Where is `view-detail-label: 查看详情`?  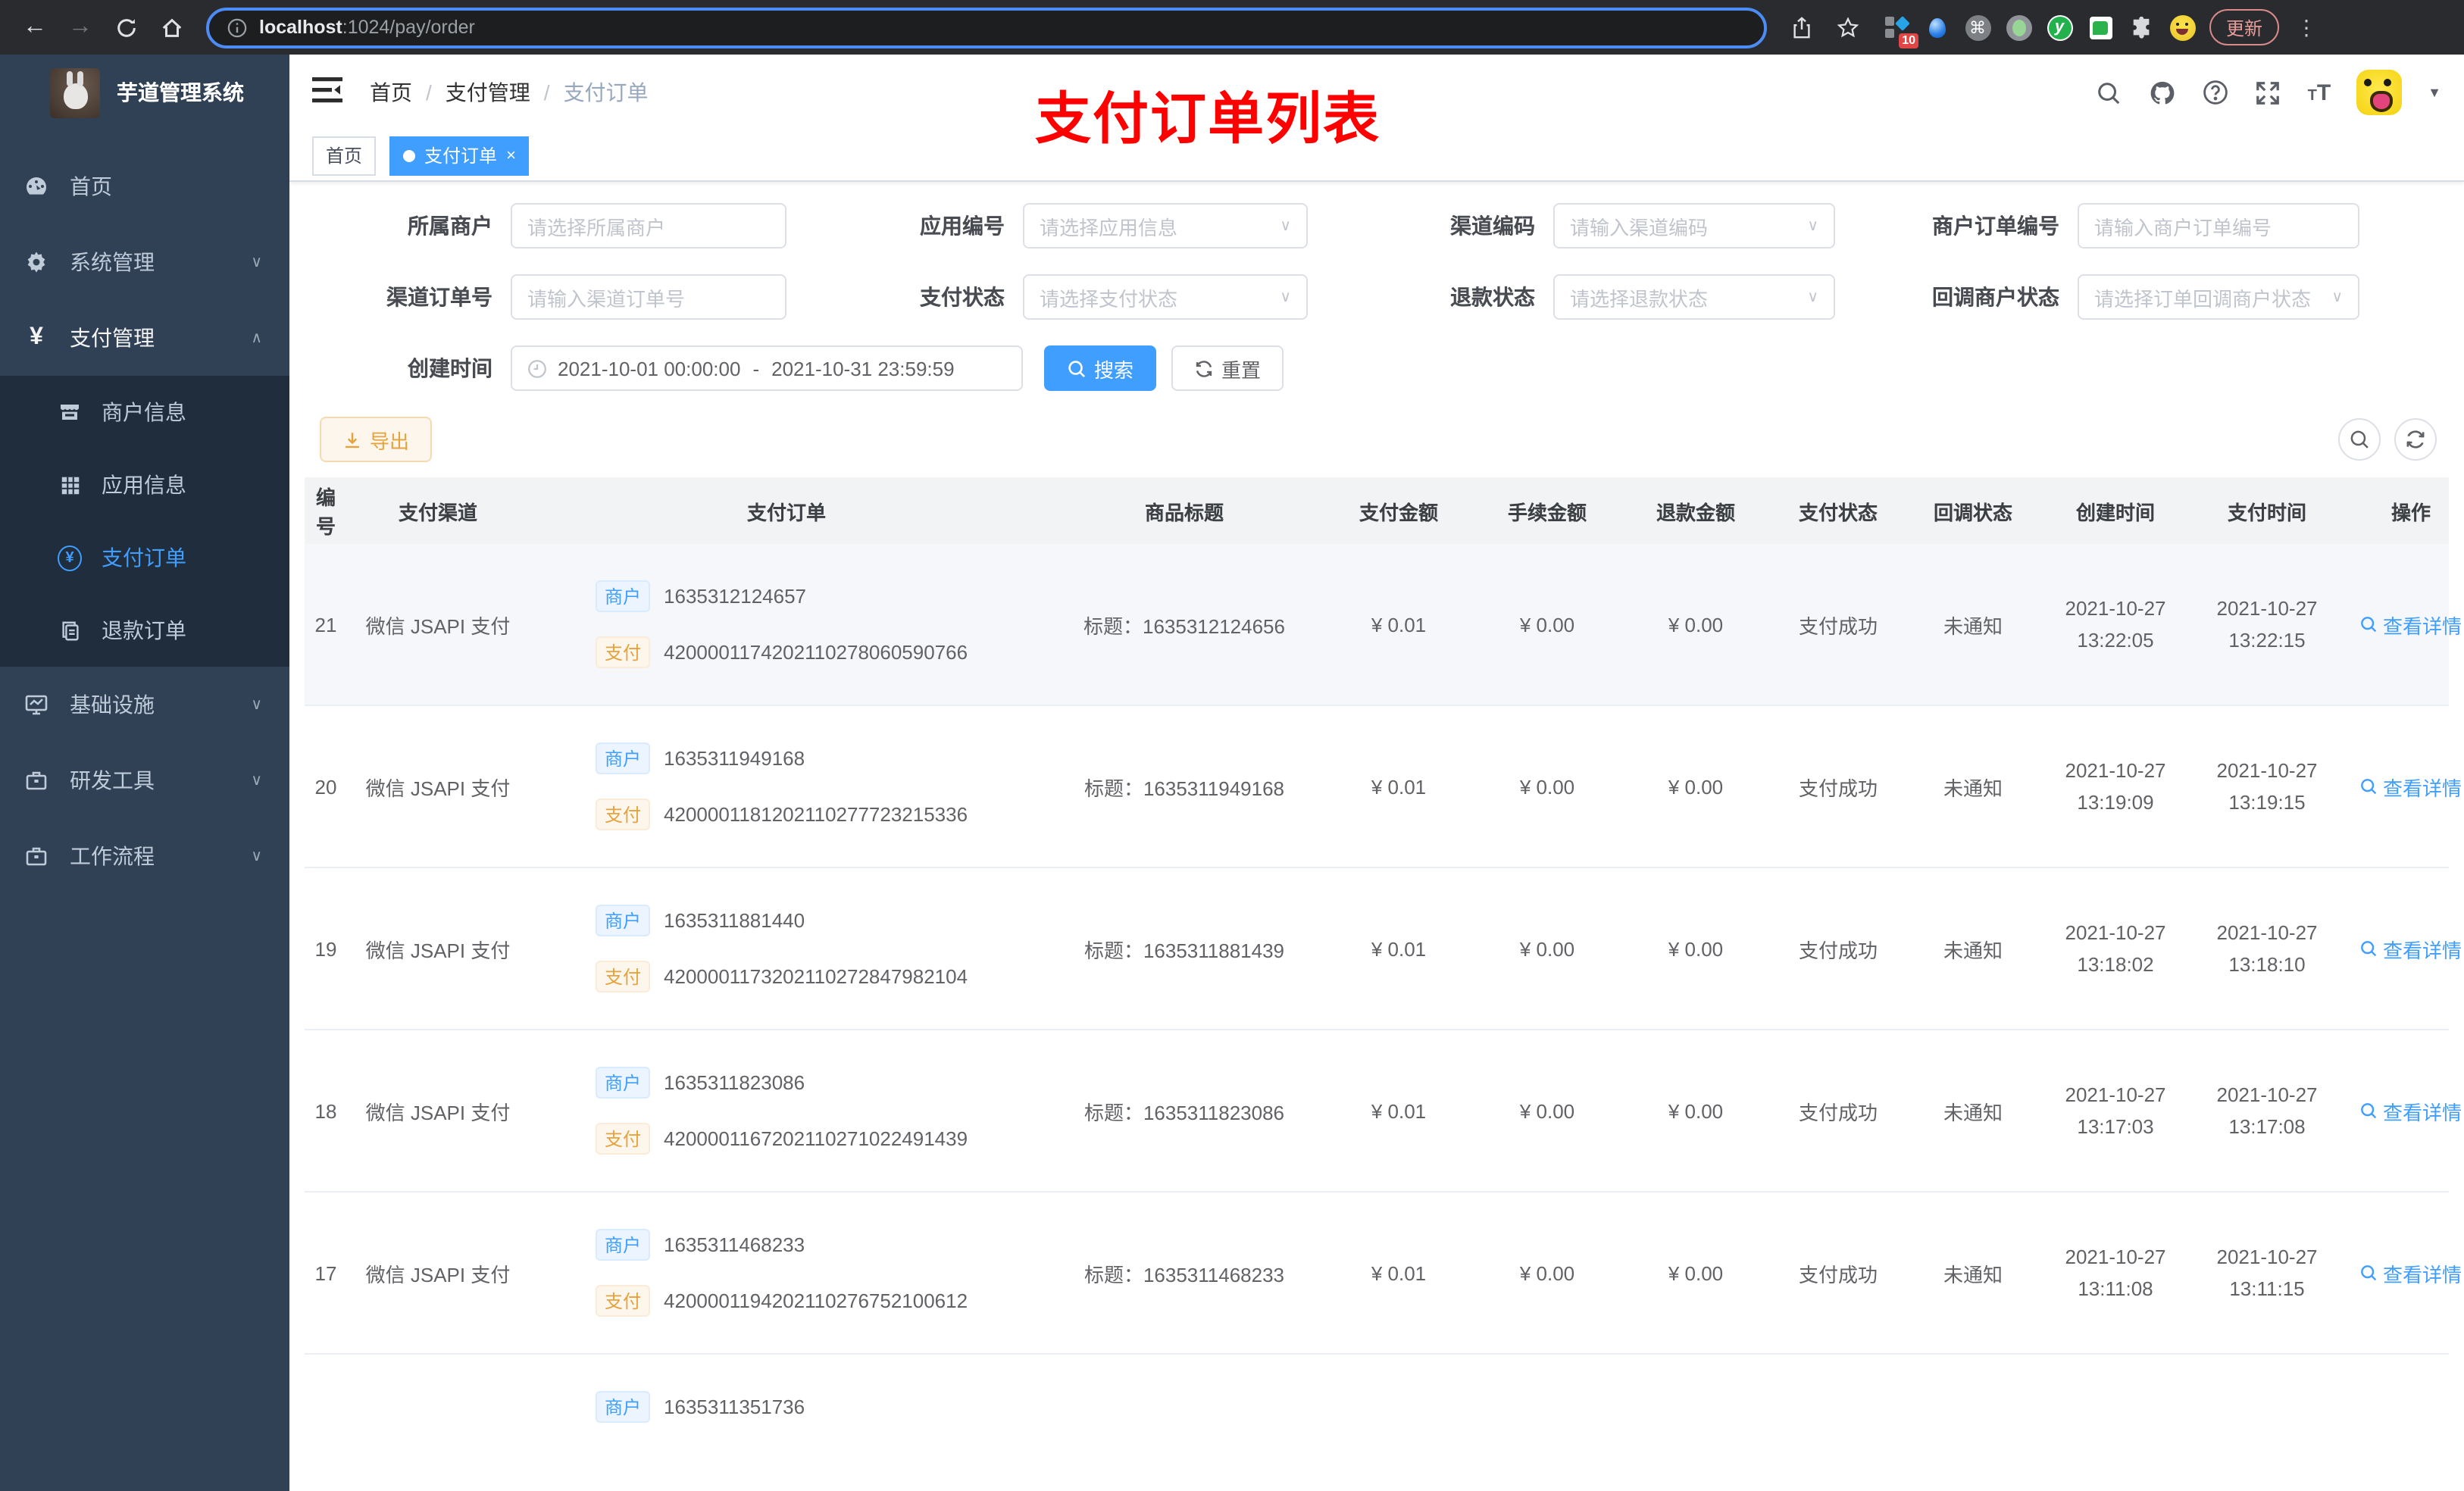
view-detail-label: 查看详情 is located at coordinates (2422, 1112).